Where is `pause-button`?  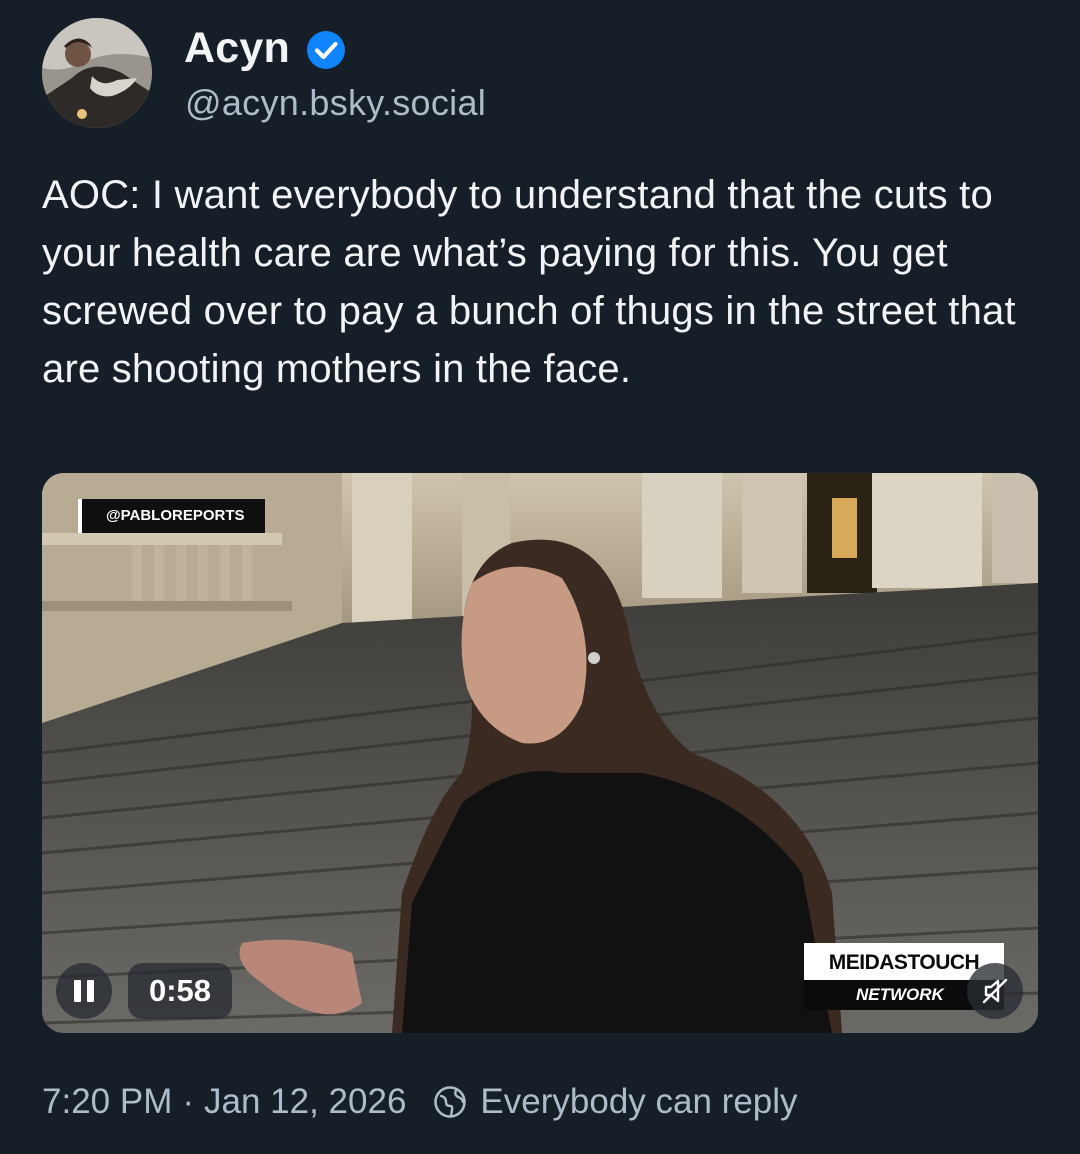 pause-button is located at coordinates (84, 991).